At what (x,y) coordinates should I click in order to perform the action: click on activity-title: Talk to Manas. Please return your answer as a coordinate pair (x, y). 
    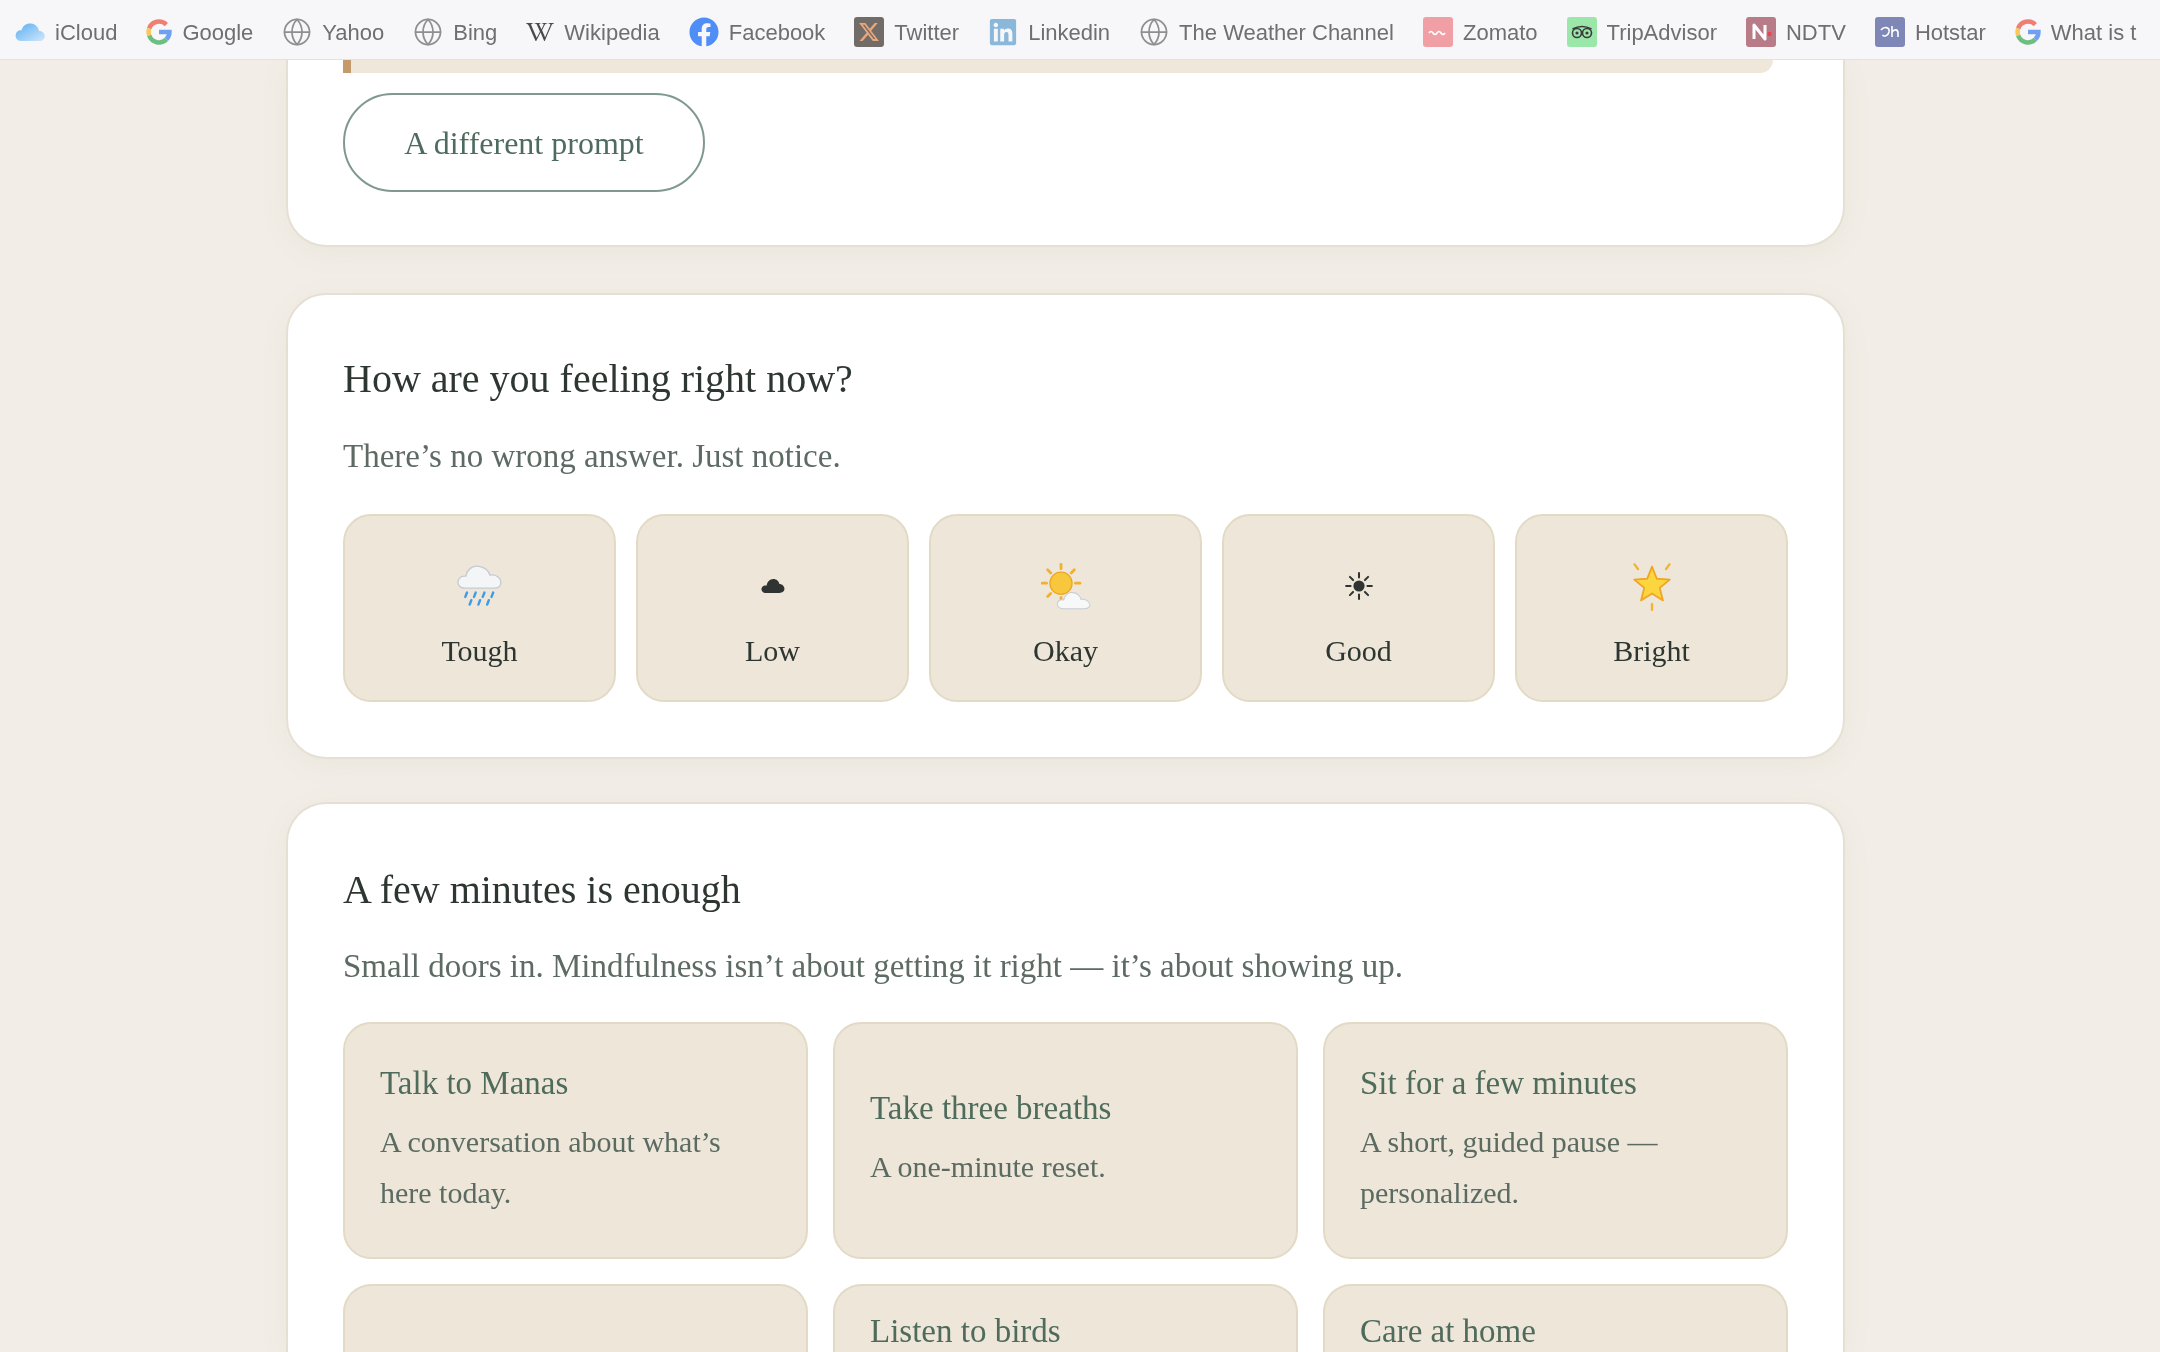
    Looking at the image, I should click on (475, 1082).